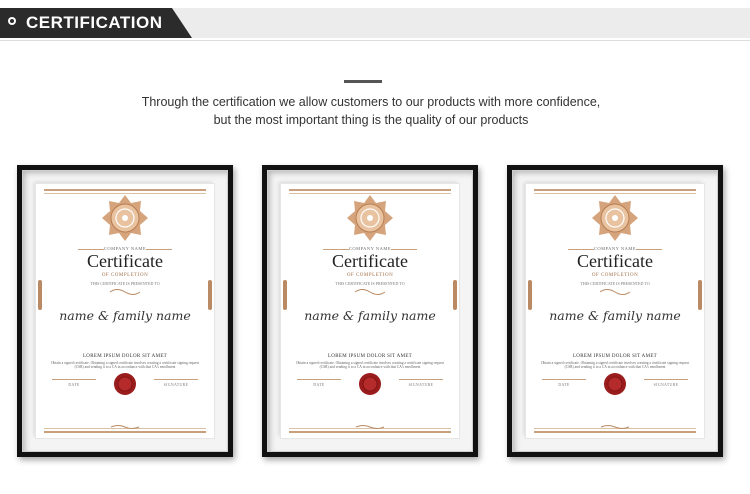 This screenshot has width=750, height=494. I want to click on circle-outline-icon, so click(12, 21).